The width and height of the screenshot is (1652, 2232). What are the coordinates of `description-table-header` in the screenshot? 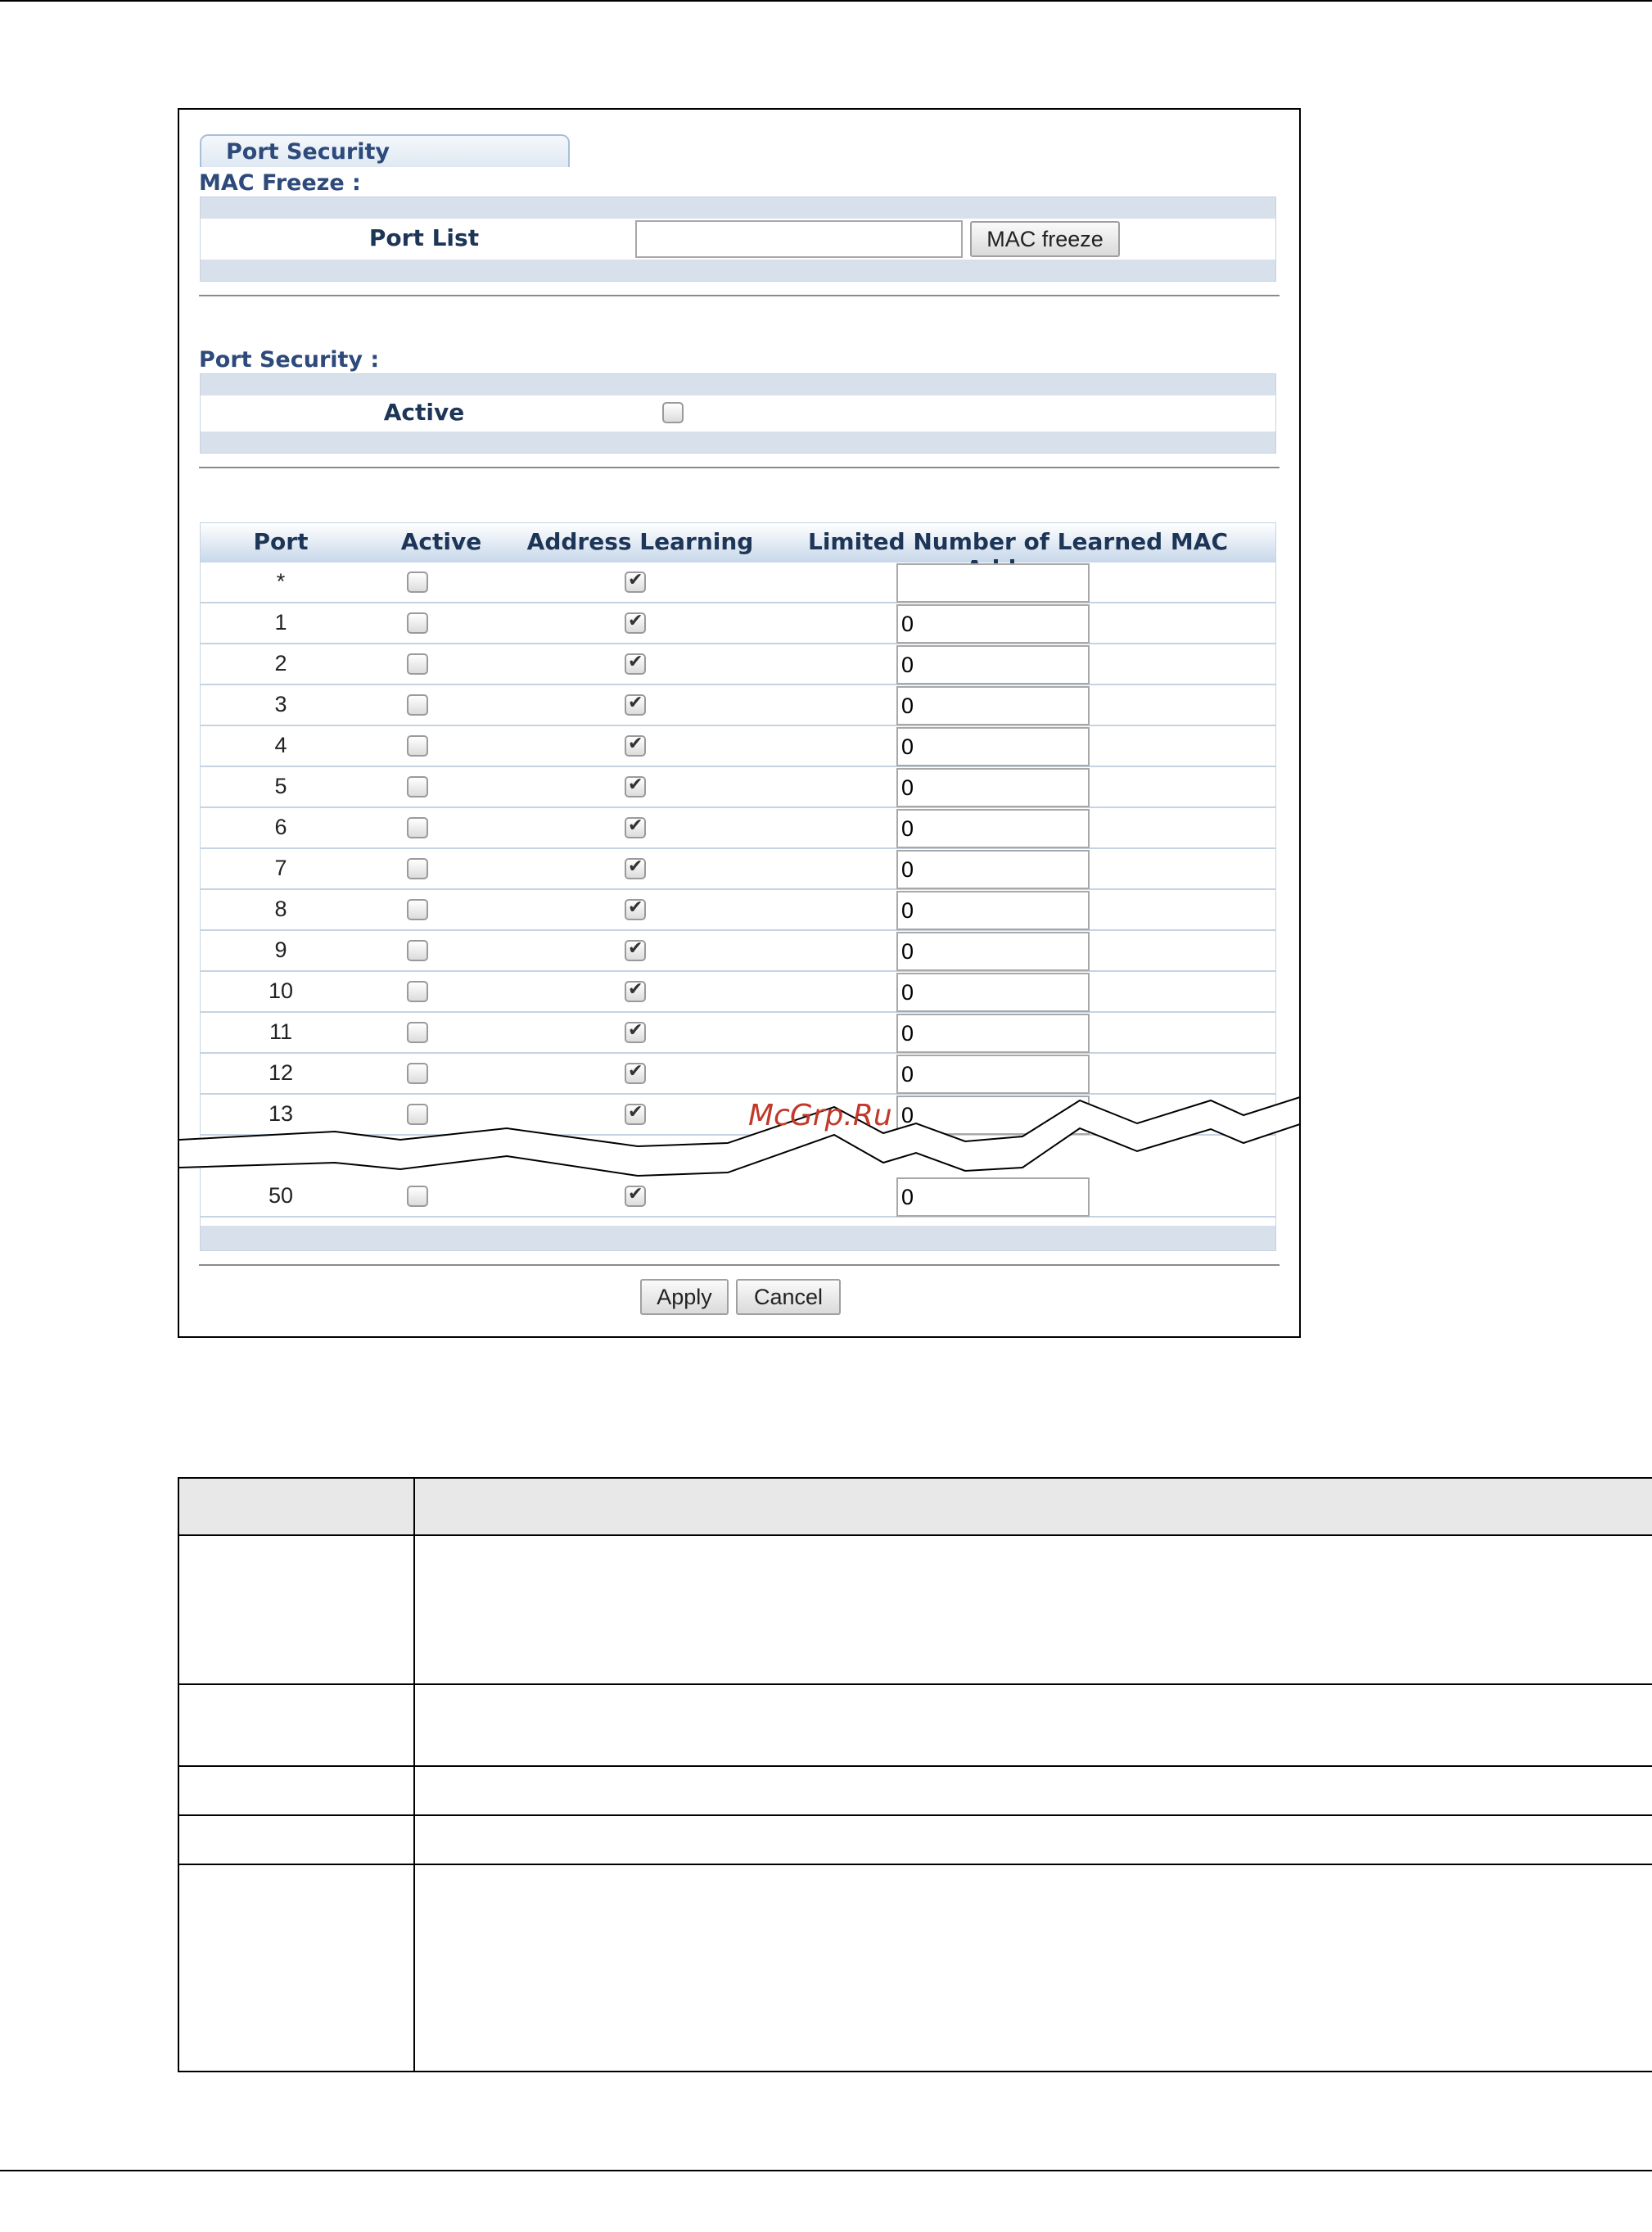 It's located at (915, 1507).